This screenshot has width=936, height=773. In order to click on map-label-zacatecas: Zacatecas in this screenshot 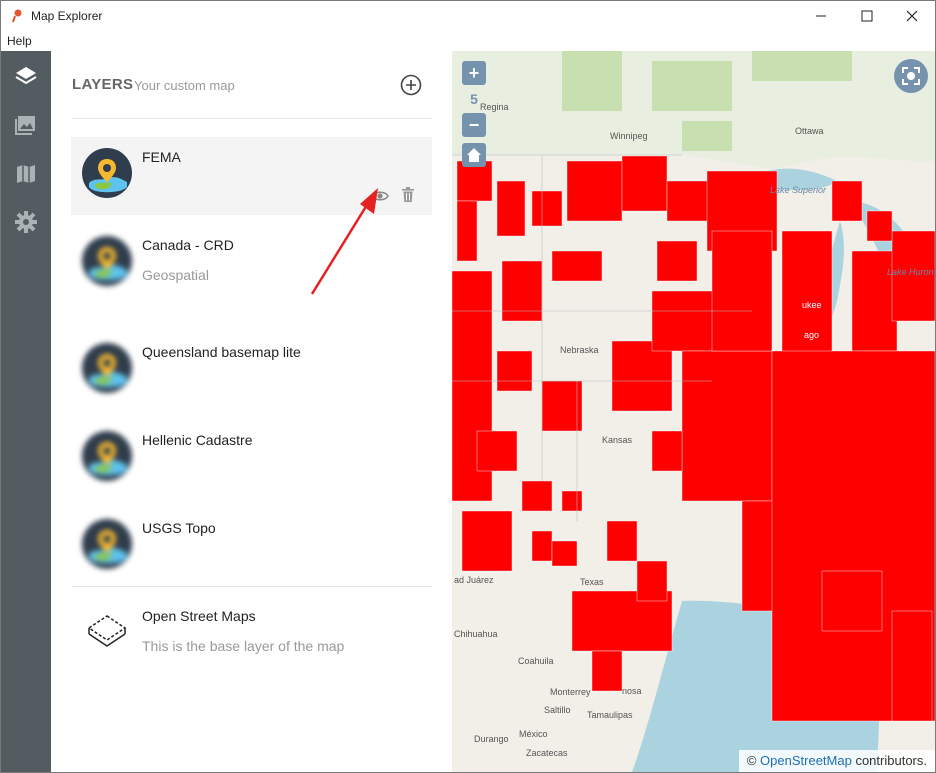, I will do `click(547, 753)`.